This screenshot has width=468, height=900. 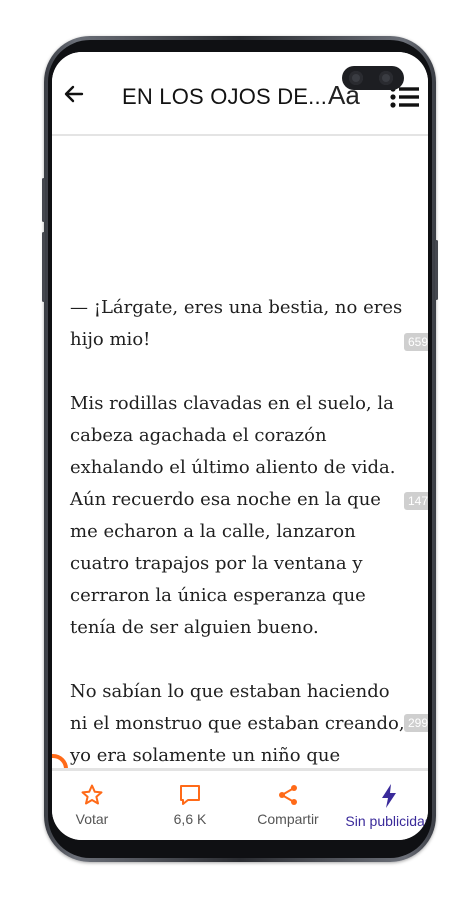 I want to click on vote-button: Votar, so click(x=94, y=805).